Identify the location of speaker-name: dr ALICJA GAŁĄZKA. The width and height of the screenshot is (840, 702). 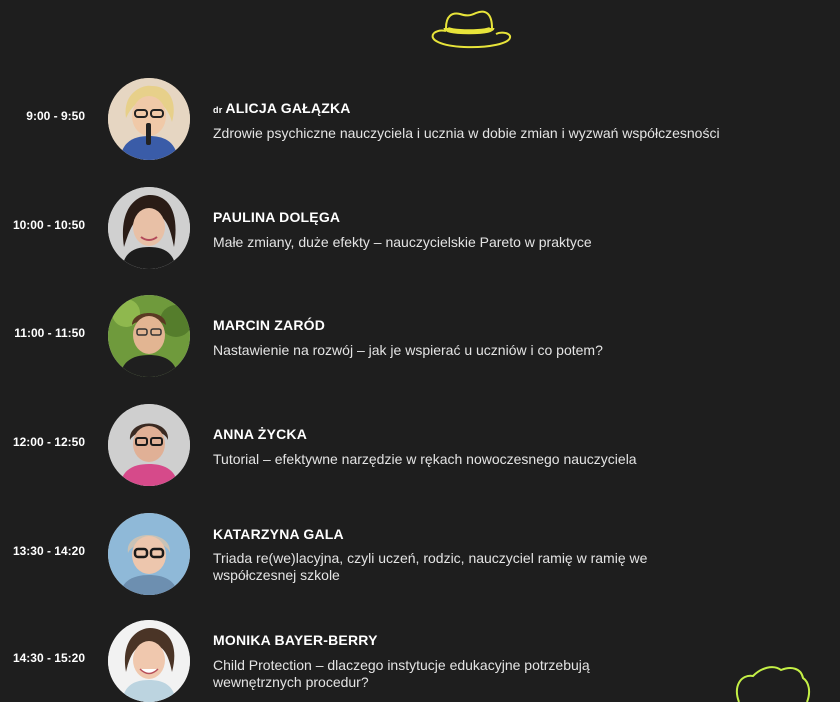
(282, 108).